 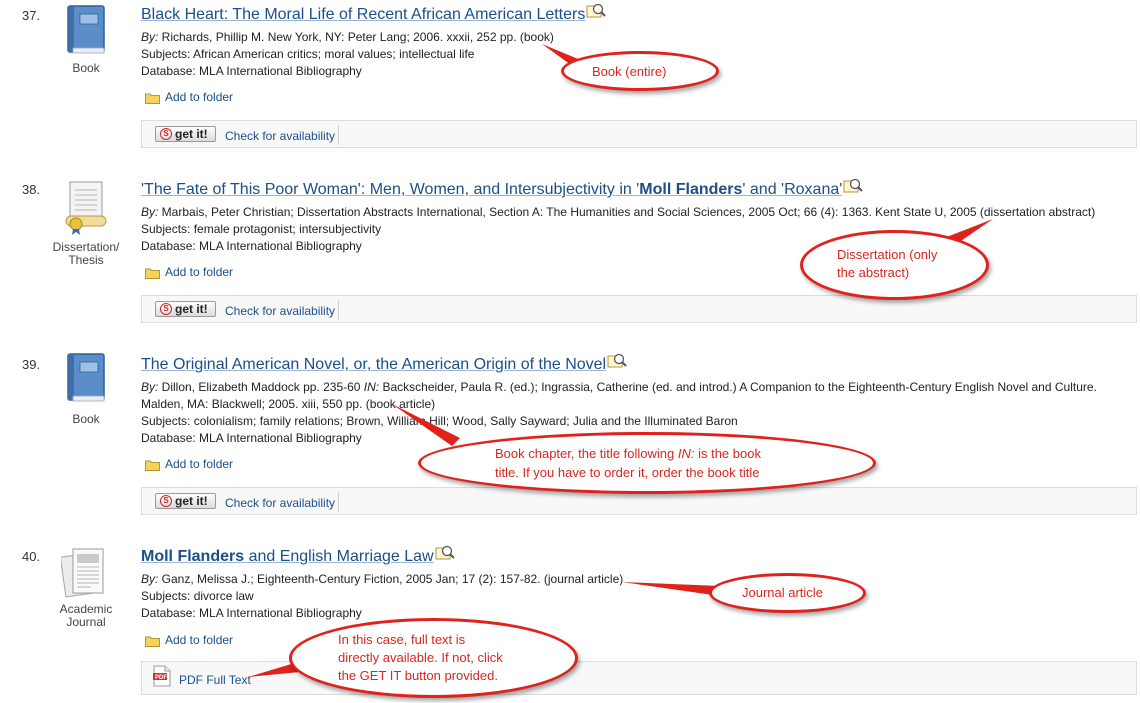 What do you see at coordinates (787, 593) in the screenshot?
I see `callout-journal: Journal article` at bounding box center [787, 593].